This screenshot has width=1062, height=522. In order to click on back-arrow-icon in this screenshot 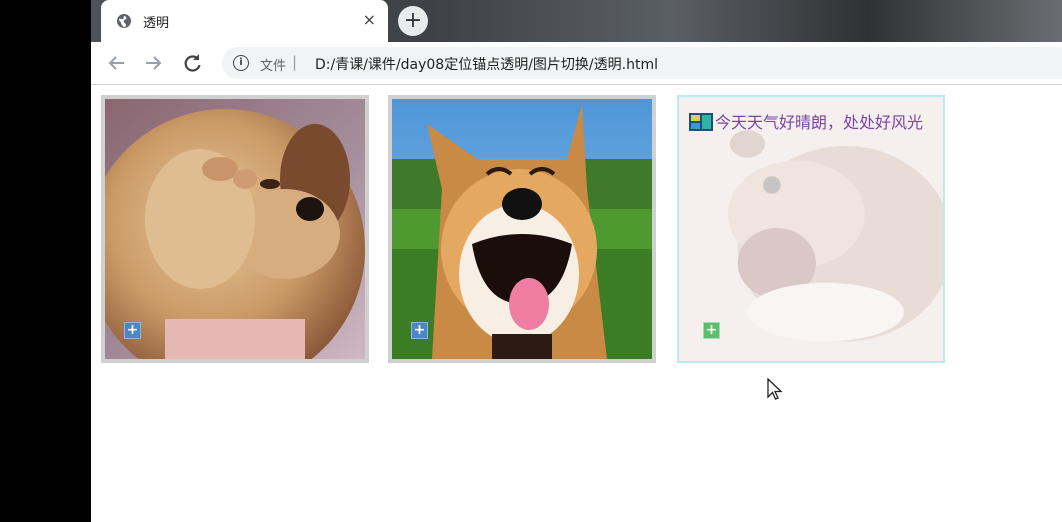, I will do `click(117, 63)`.